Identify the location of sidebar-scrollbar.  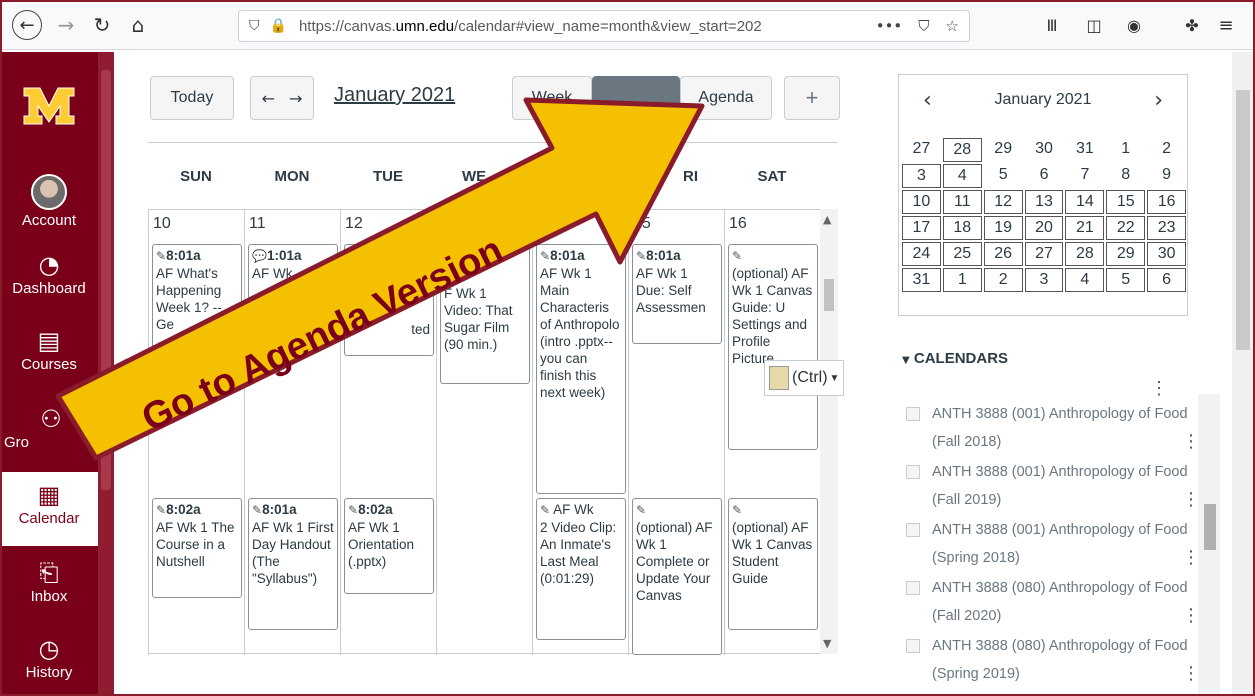
(106, 374).